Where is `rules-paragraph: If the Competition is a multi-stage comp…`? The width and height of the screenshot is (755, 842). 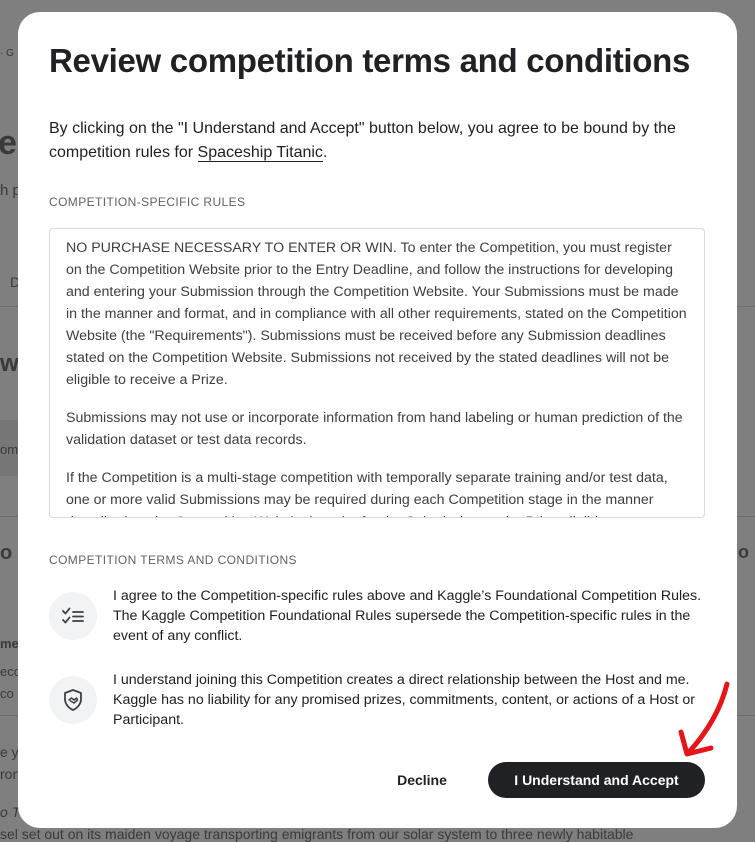
rules-paragraph: If the Competition is a multi-stage comp… is located at coordinates (367, 493).